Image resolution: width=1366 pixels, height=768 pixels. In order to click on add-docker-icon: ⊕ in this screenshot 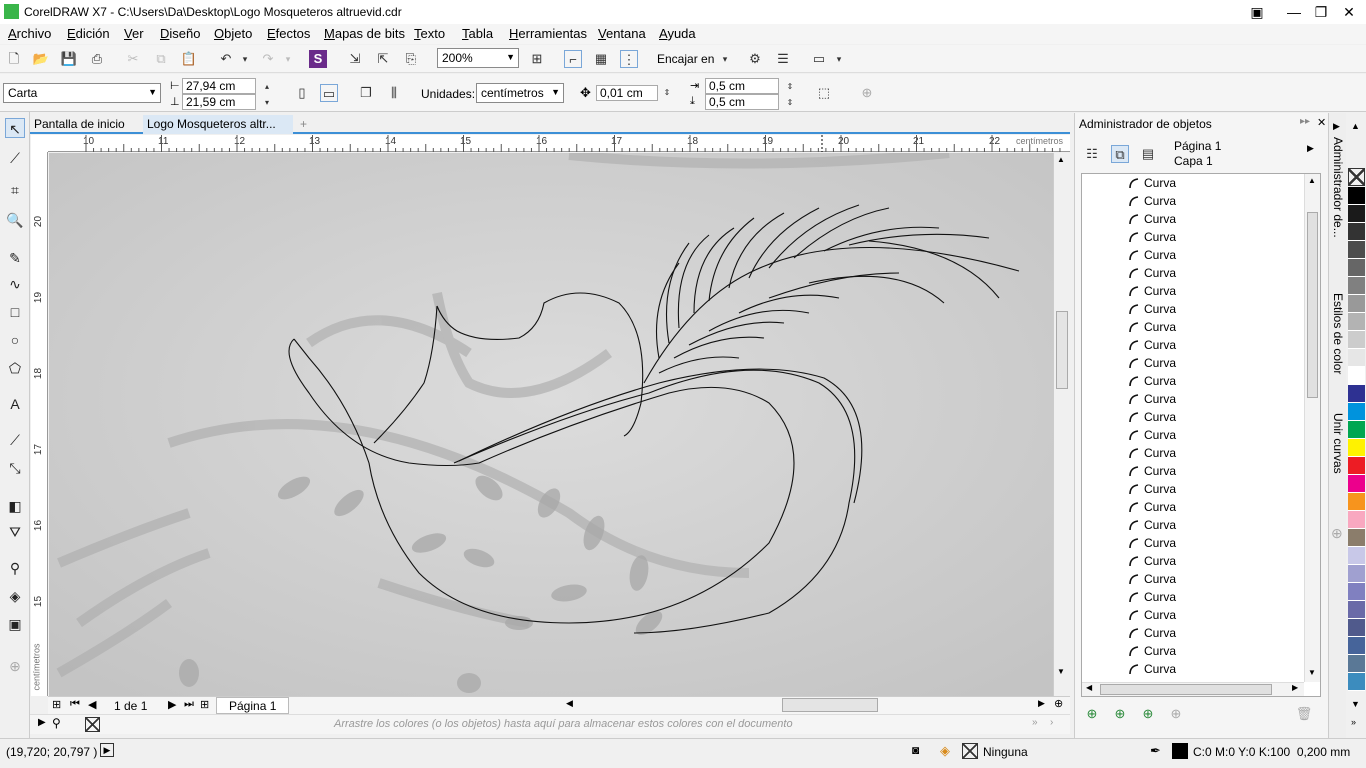, I will do `click(1337, 533)`.